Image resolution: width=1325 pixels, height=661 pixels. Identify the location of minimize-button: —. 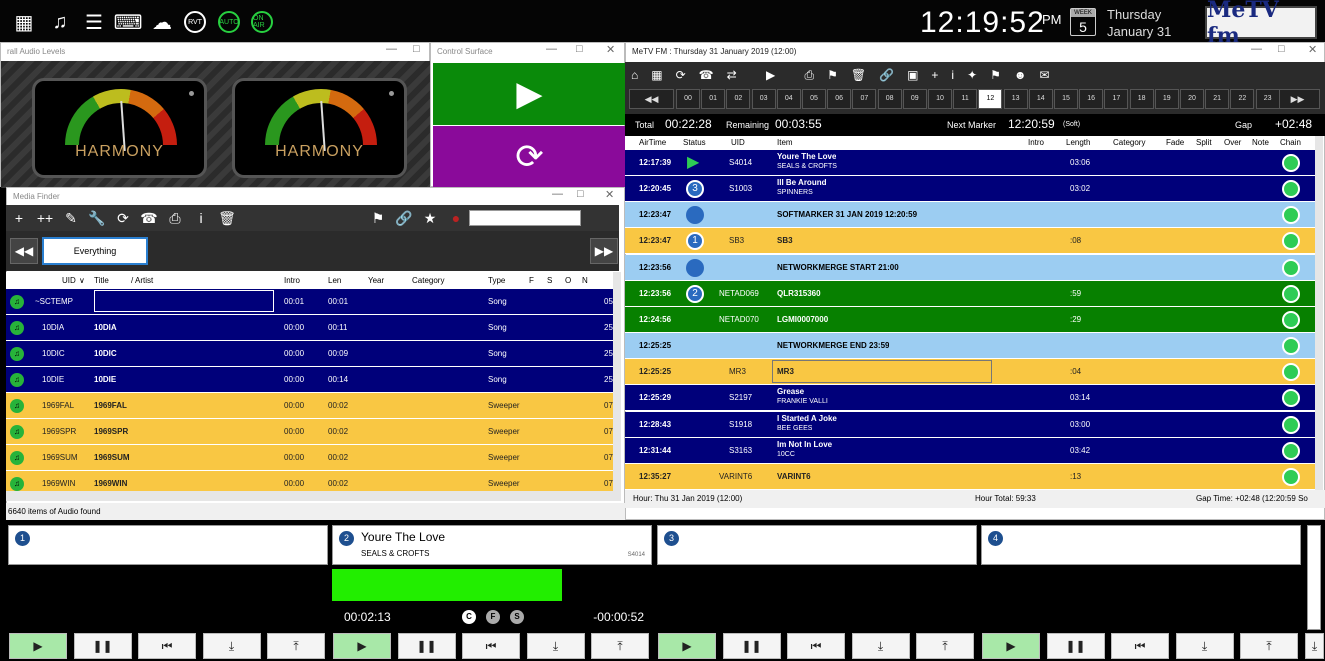
(551, 49).